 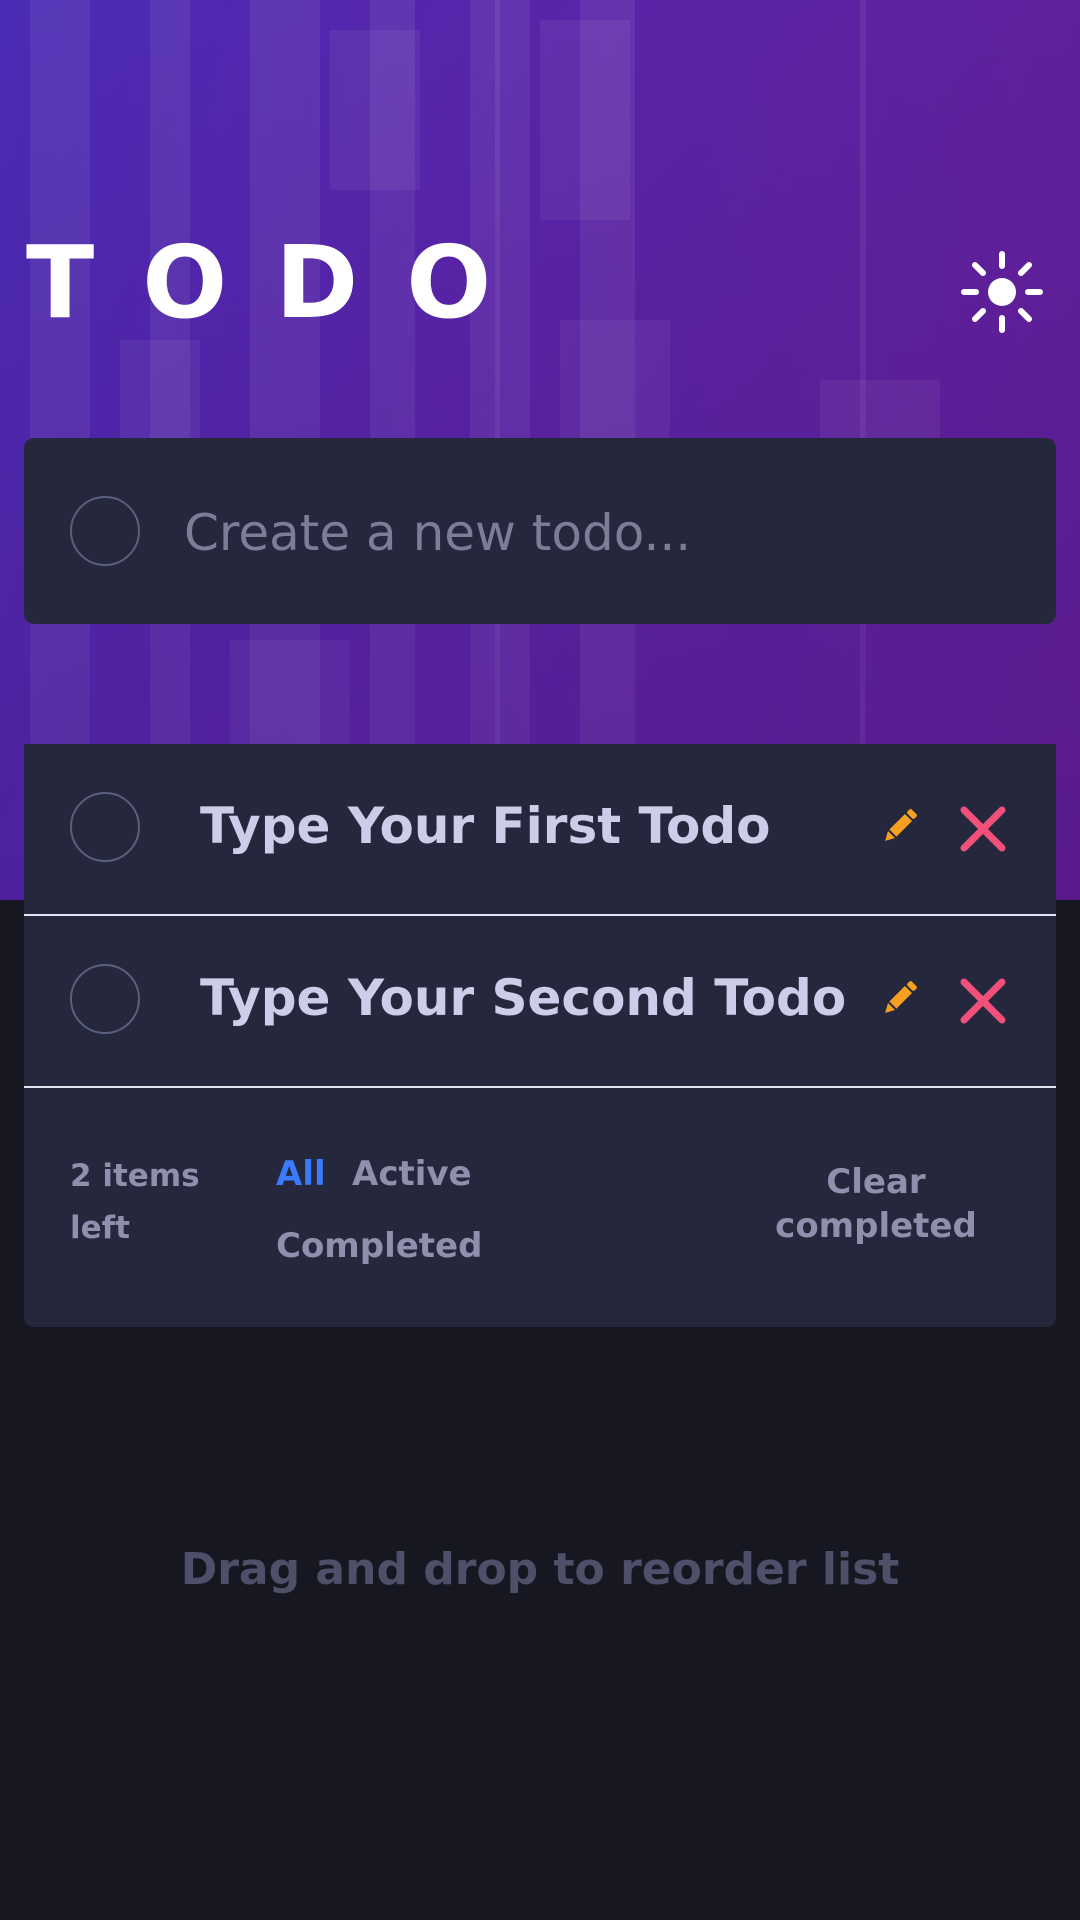 What do you see at coordinates (379, 1246) in the screenshot?
I see `filter-completed: Completed` at bounding box center [379, 1246].